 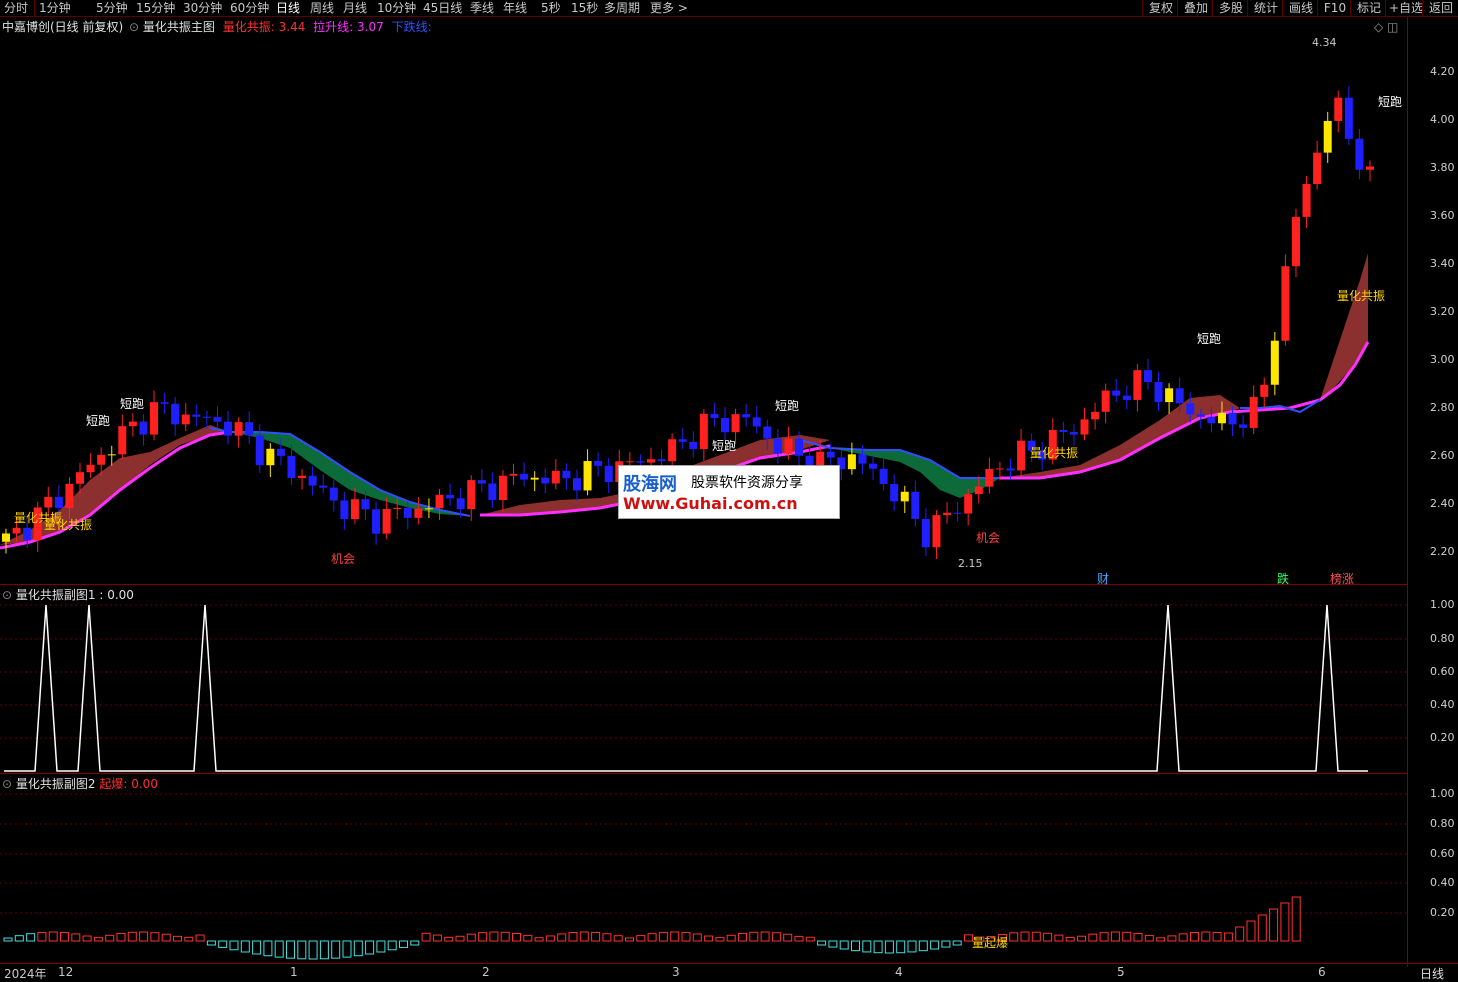 I want to click on sub1-tick: 0.20, so click(x=1442, y=737).